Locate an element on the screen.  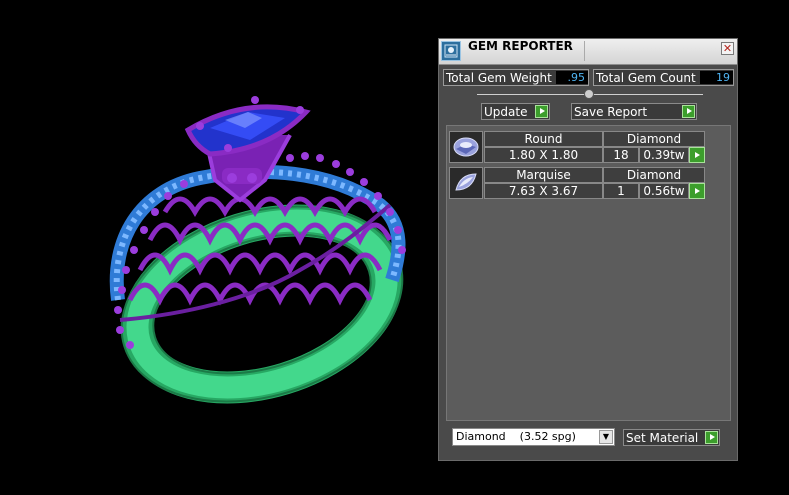
marquise-gem-icon is located at coordinates (466, 183).